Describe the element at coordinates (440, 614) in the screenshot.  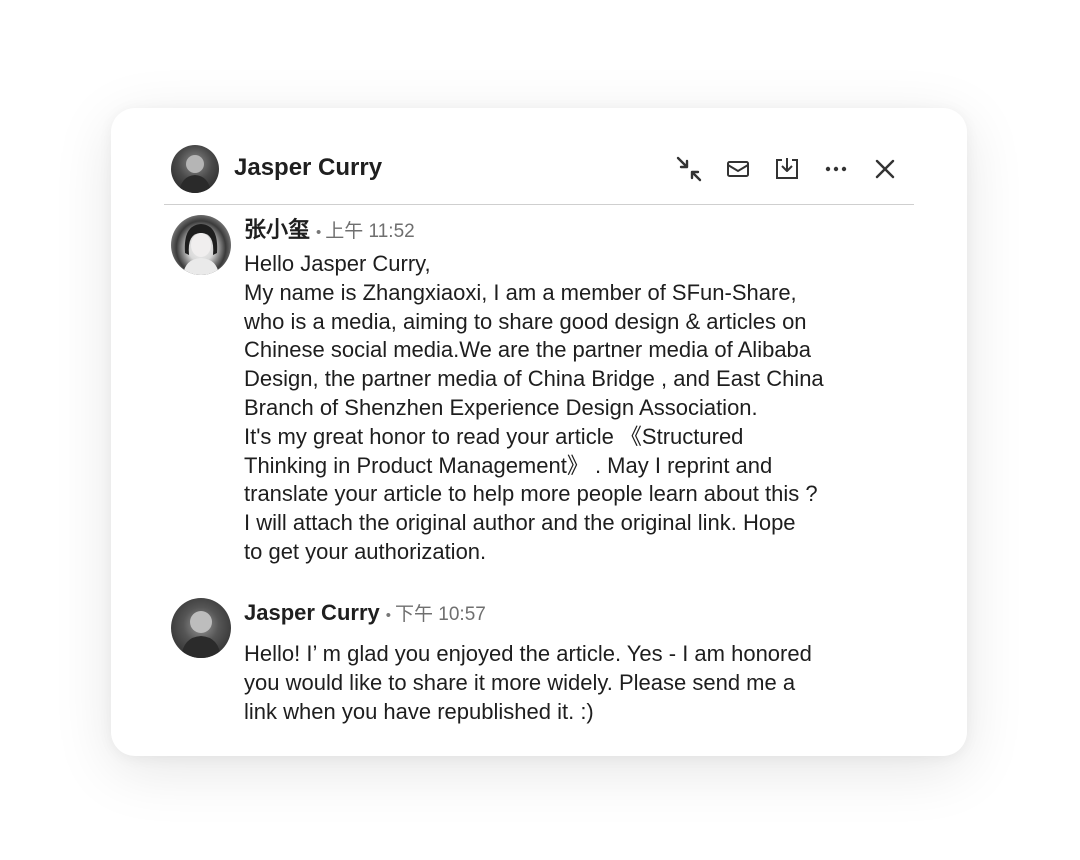
I see `message-time: 下午 10:57` at that location.